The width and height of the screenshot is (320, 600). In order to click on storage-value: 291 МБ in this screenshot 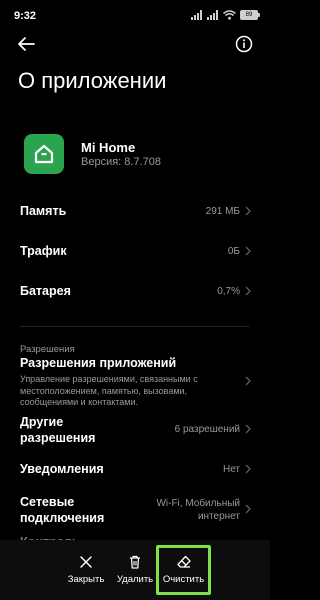, I will do `click(222, 211)`.